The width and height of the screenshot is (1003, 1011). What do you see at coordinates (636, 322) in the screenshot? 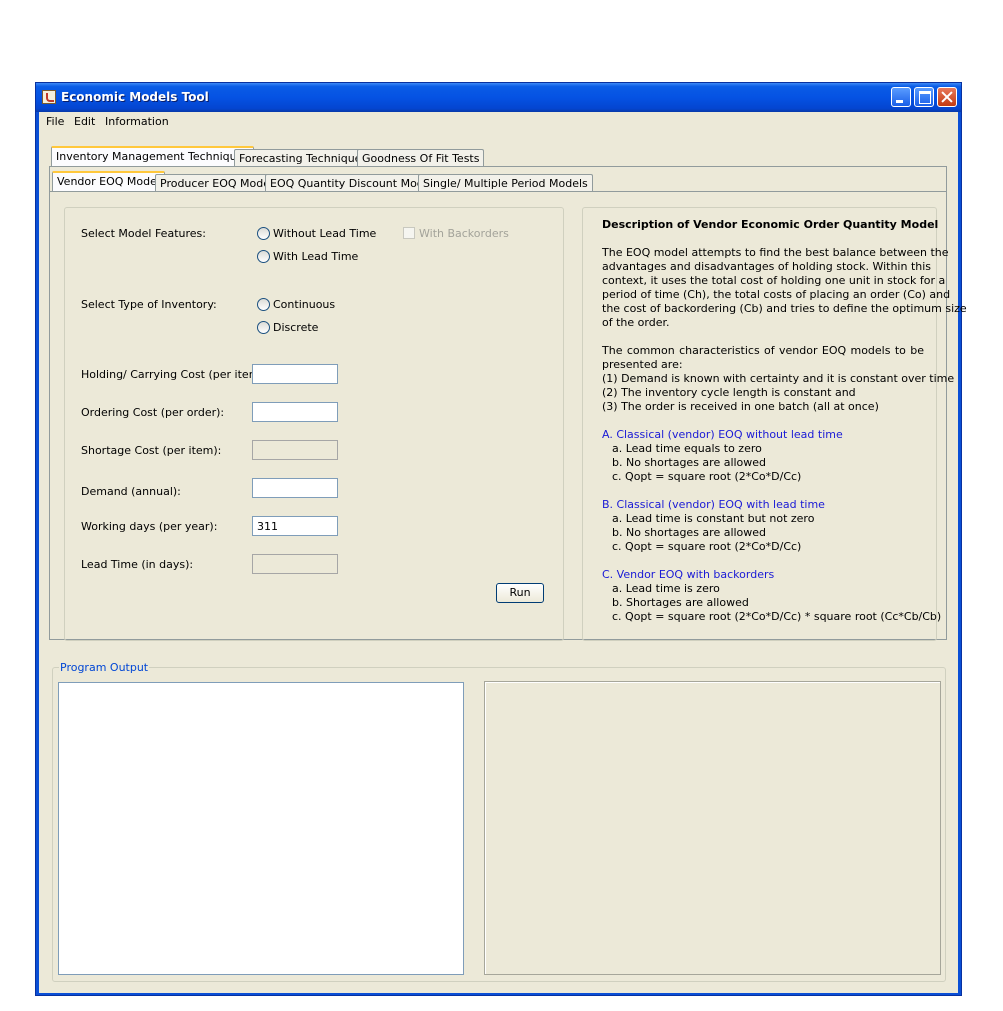
I see `description-line: of the order.` at bounding box center [636, 322].